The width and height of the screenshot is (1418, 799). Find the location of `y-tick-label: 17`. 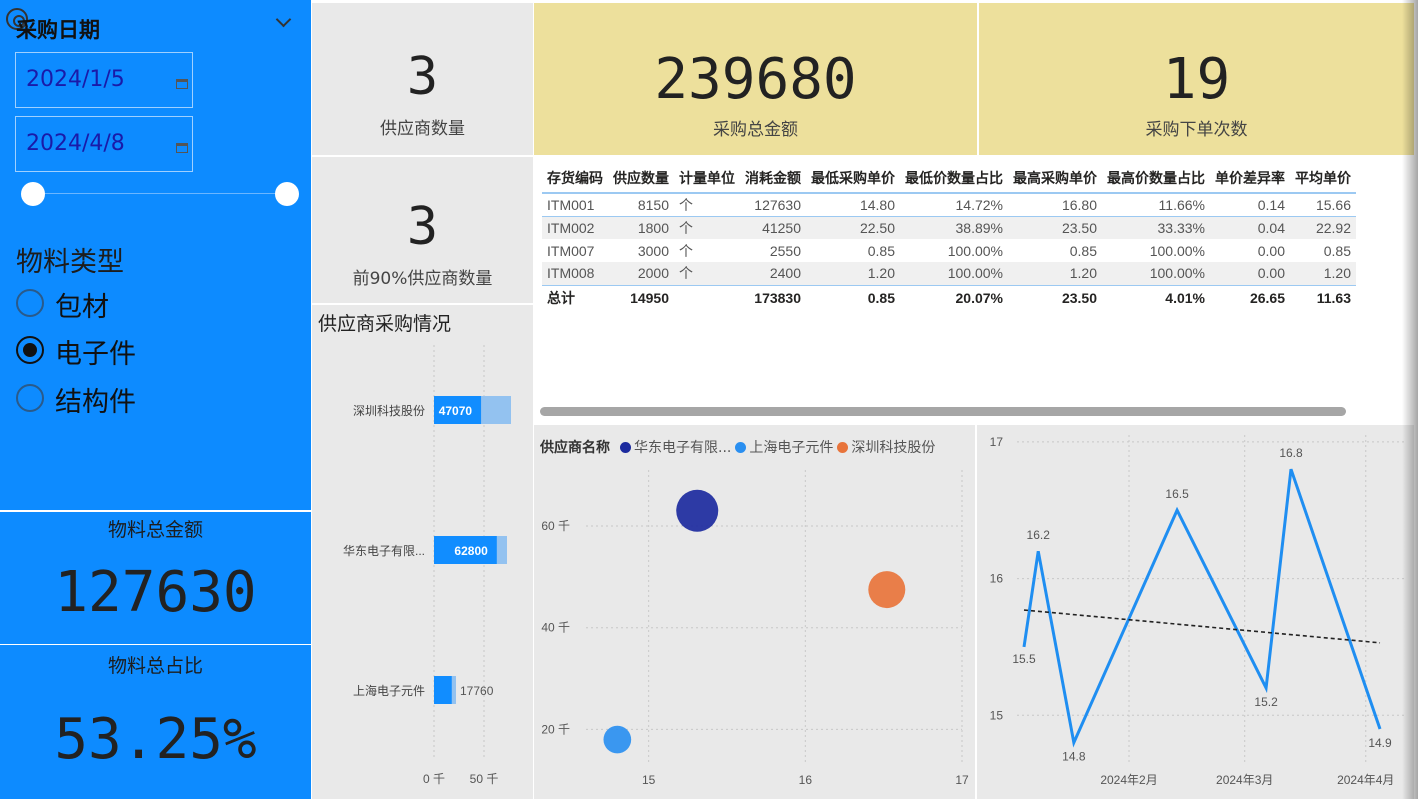

y-tick-label: 17 is located at coordinates (997, 442).